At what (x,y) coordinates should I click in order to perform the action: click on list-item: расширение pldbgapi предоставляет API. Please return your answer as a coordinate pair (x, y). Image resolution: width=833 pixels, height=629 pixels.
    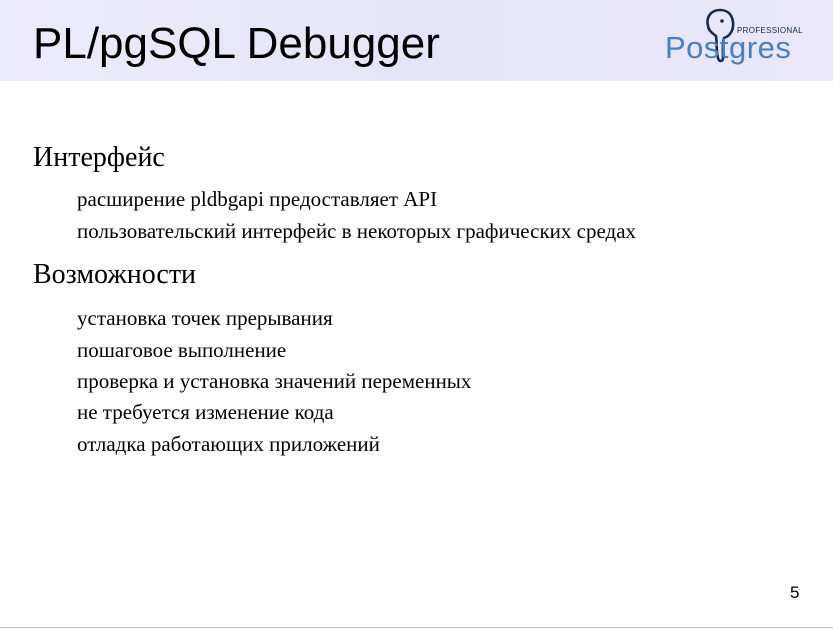
    Looking at the image, I should click on (257, 199).